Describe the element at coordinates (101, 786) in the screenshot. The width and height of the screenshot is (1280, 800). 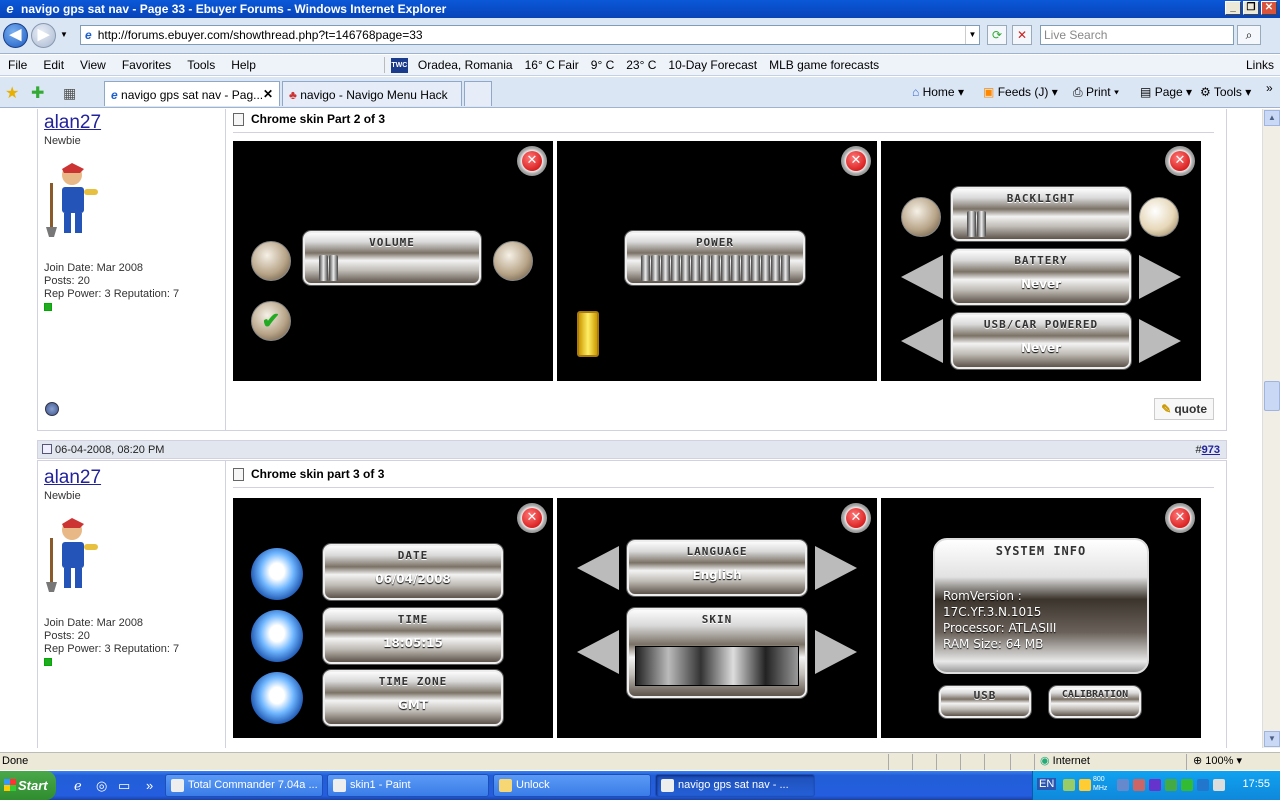
I see `browser-quicklaunch-icon: ◎` at that location.